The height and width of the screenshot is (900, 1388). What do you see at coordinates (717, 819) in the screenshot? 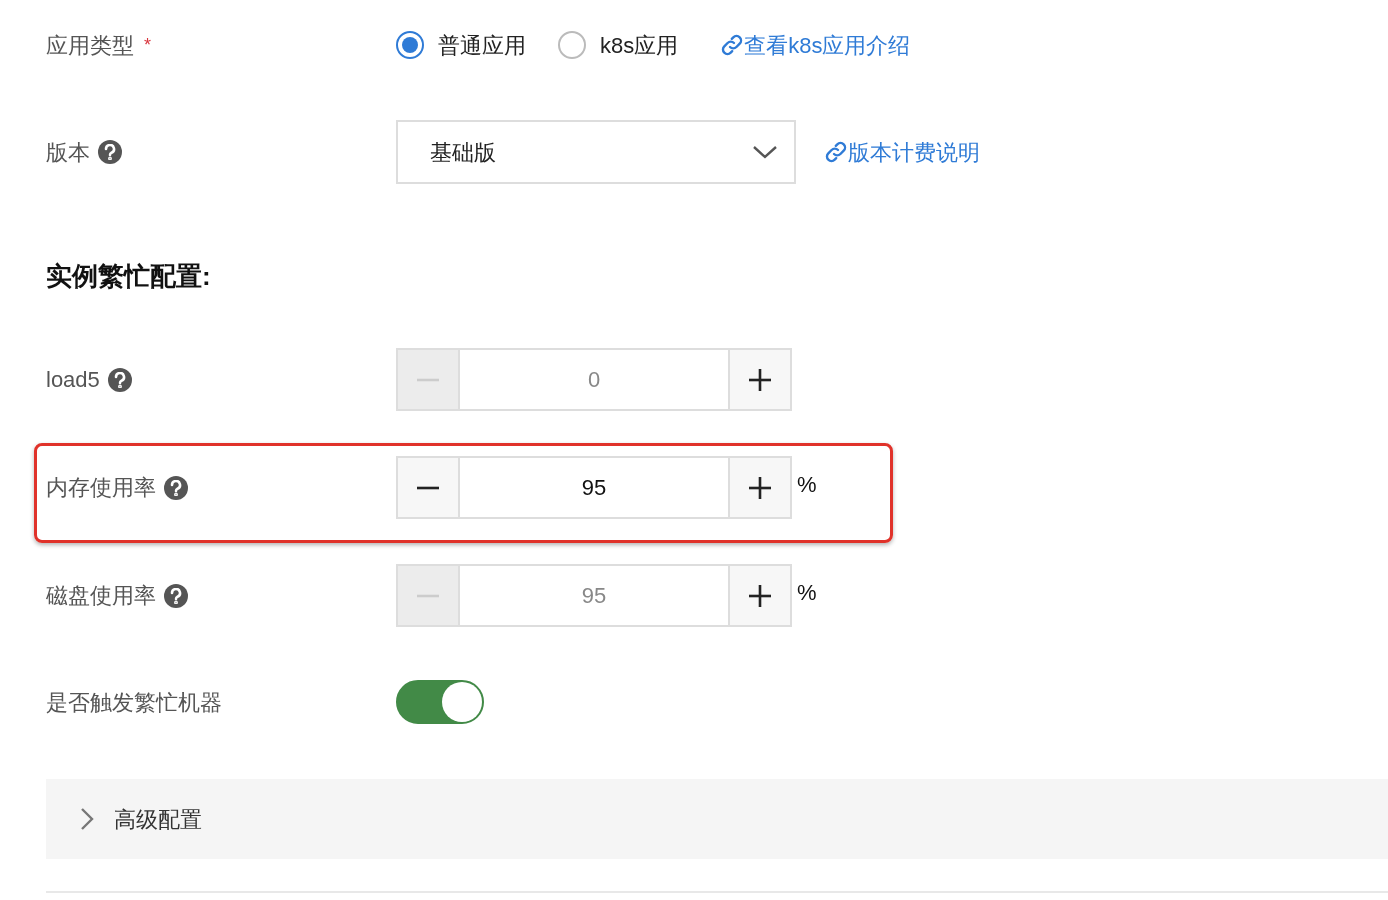
I see `collapse-panel: 高级配置` at bounding box center [717, 819].